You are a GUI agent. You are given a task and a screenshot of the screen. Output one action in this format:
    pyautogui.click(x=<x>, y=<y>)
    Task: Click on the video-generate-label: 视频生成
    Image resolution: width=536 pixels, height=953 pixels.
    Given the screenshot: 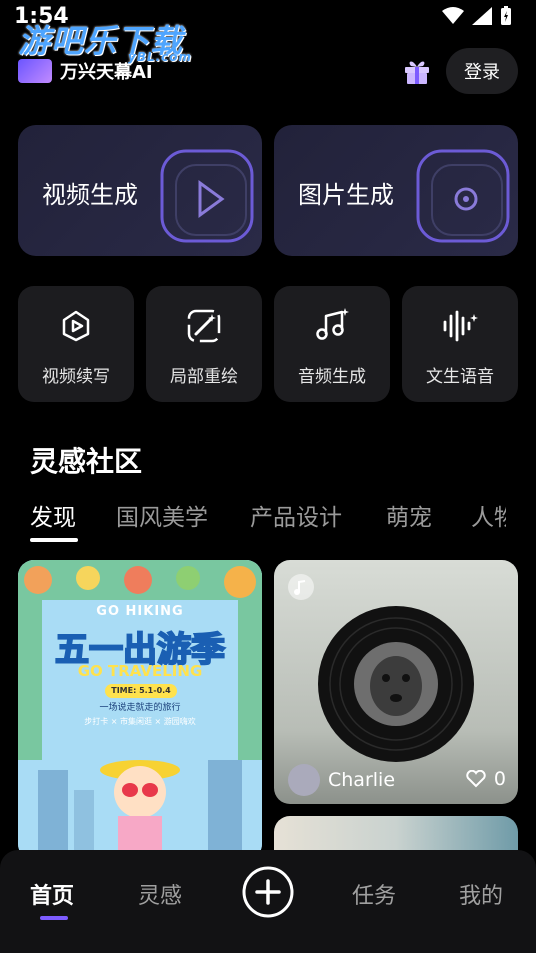 What is the action you would take?
    pyautogui.click(x=90, y=195)
    